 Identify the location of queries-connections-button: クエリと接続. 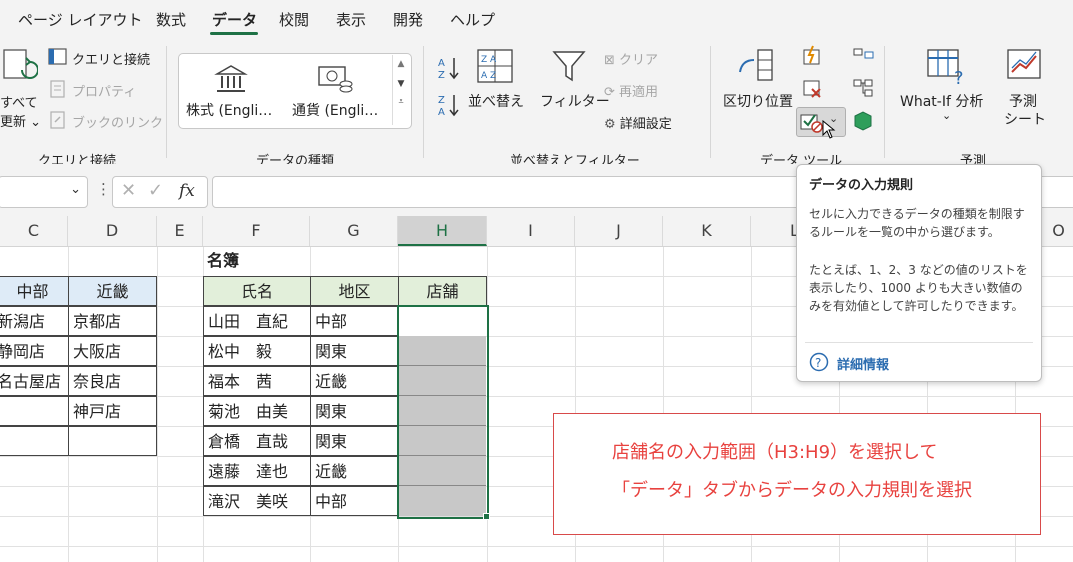
(111, 58).